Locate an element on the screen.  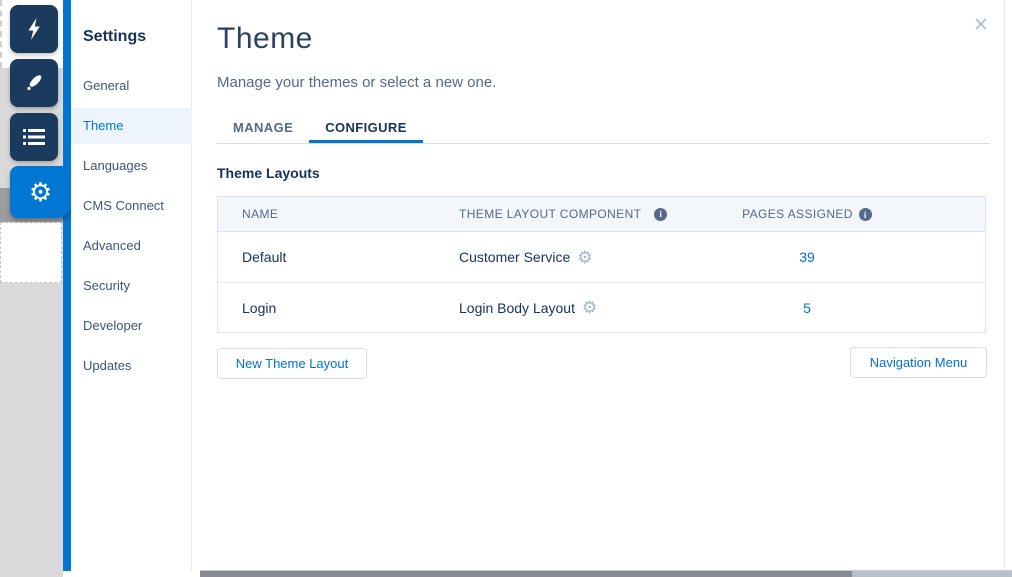
close-icon: ✕ is located at coordinates (981, 25).